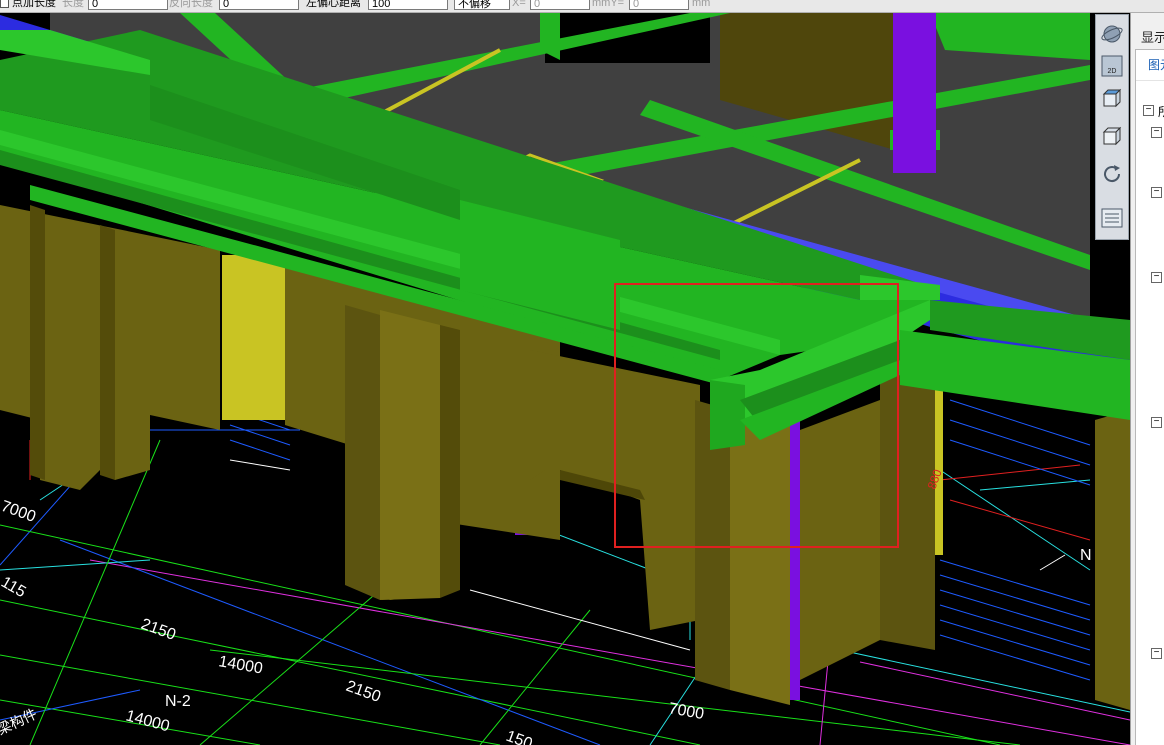 The width and height of the screenshot is (1164, 745). Describe the element at coordinates (701, 4) in the screenshot. I see `unit-mm-label: mm` at that location.